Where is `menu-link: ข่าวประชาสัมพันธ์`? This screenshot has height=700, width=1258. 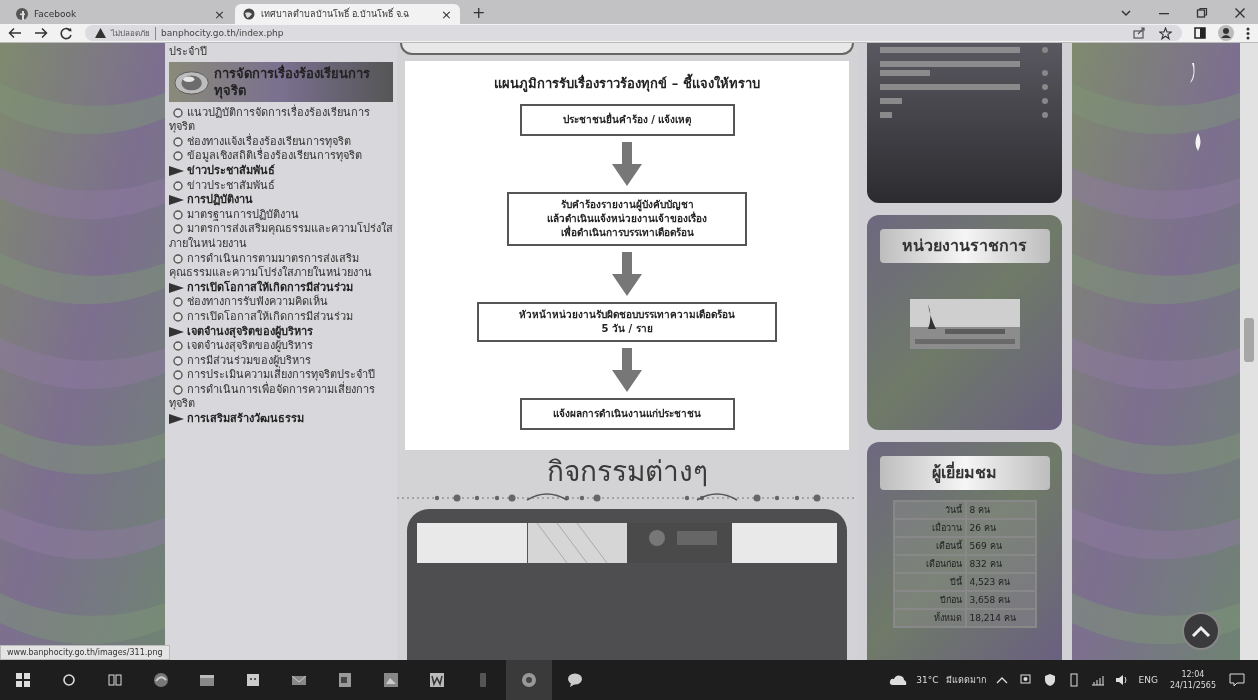 menu-link: ข่าวประชาสัมพันธ์ is located at coordinates (281, 186).